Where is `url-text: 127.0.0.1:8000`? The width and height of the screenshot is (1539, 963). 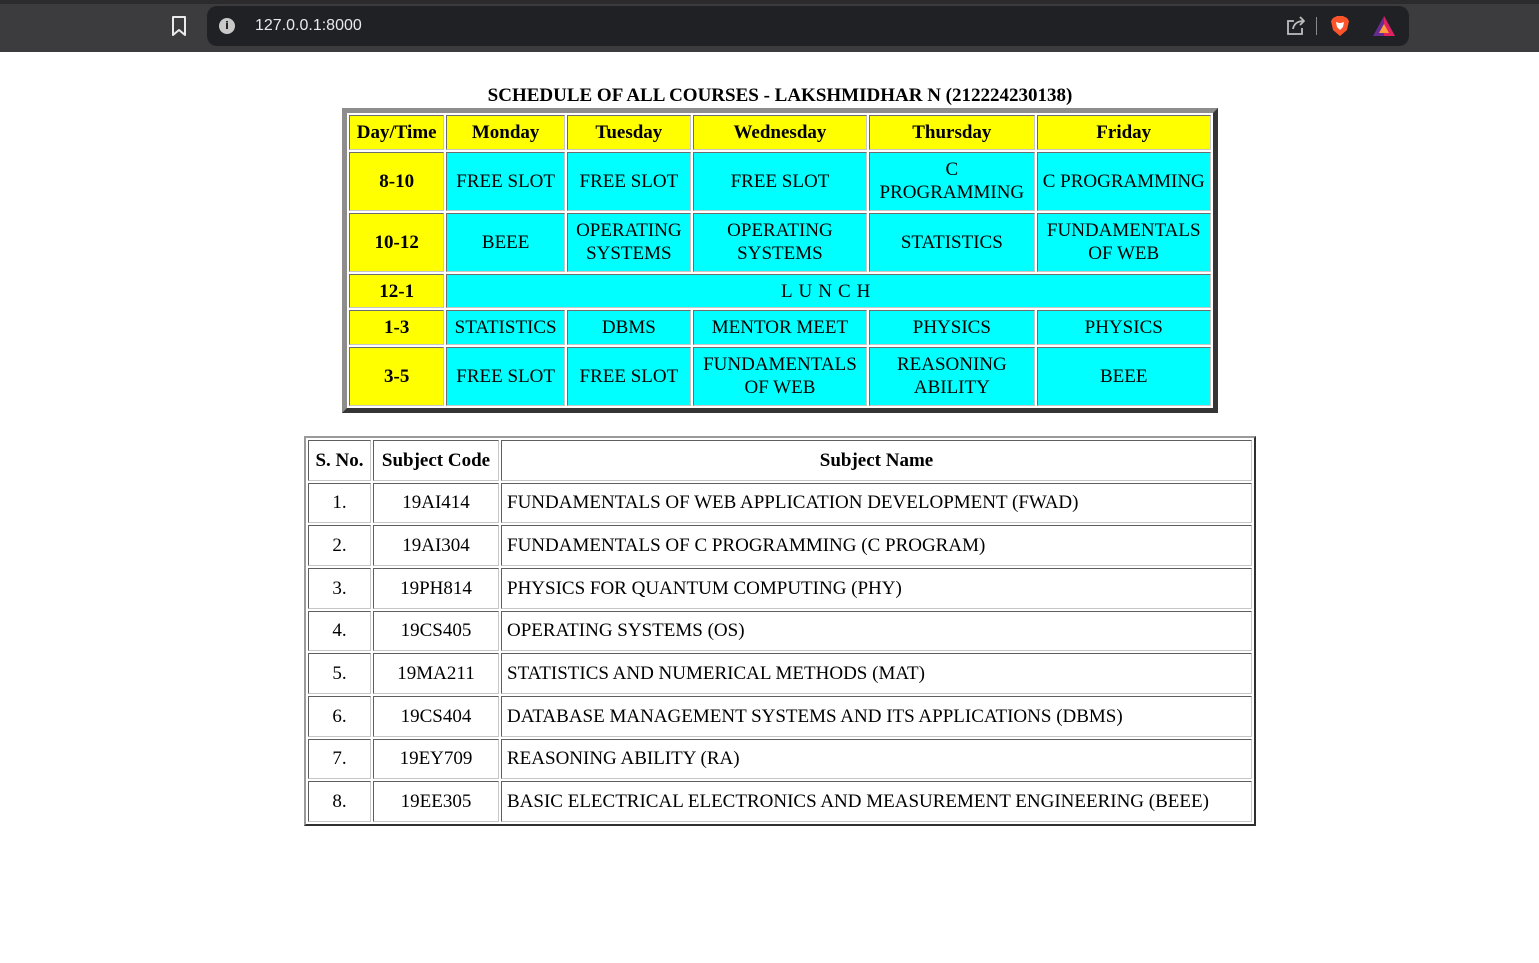 url-text: 127.0.0.1:8000 is located at coordinates (308, 26).